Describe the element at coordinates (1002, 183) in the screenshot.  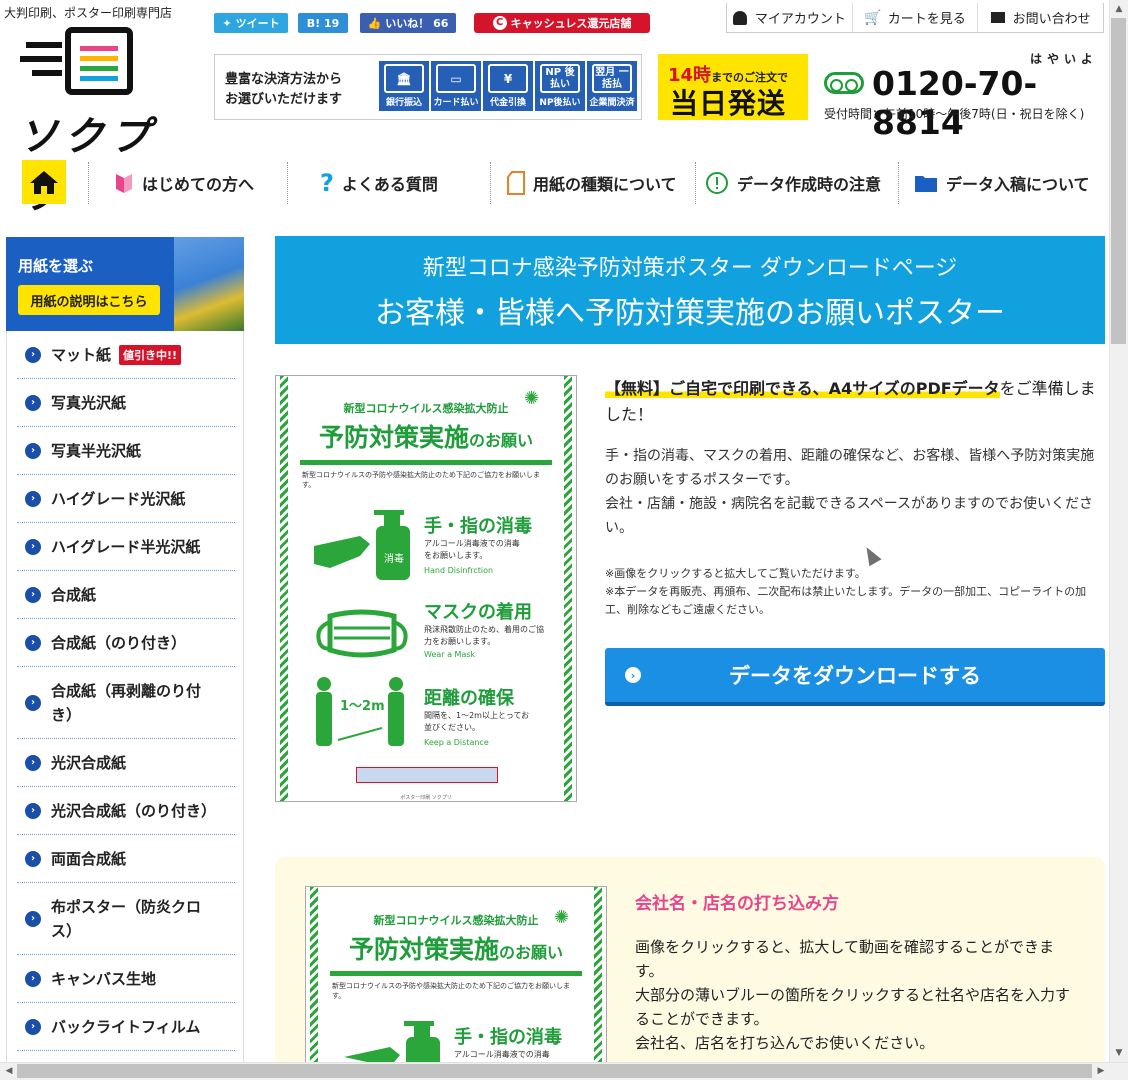
I see `nav-item-data-submission: データ入稿について` at that location.